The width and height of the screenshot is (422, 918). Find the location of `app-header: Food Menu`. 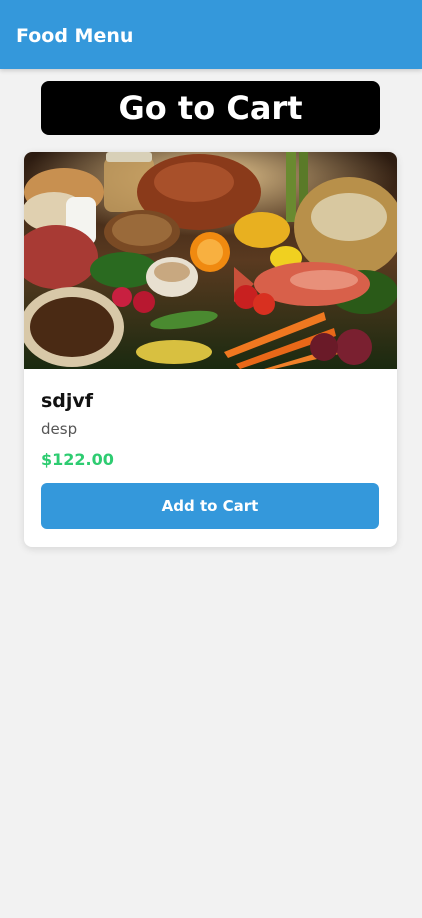

app-header: Food Menu is located at coordinates (211, 34).